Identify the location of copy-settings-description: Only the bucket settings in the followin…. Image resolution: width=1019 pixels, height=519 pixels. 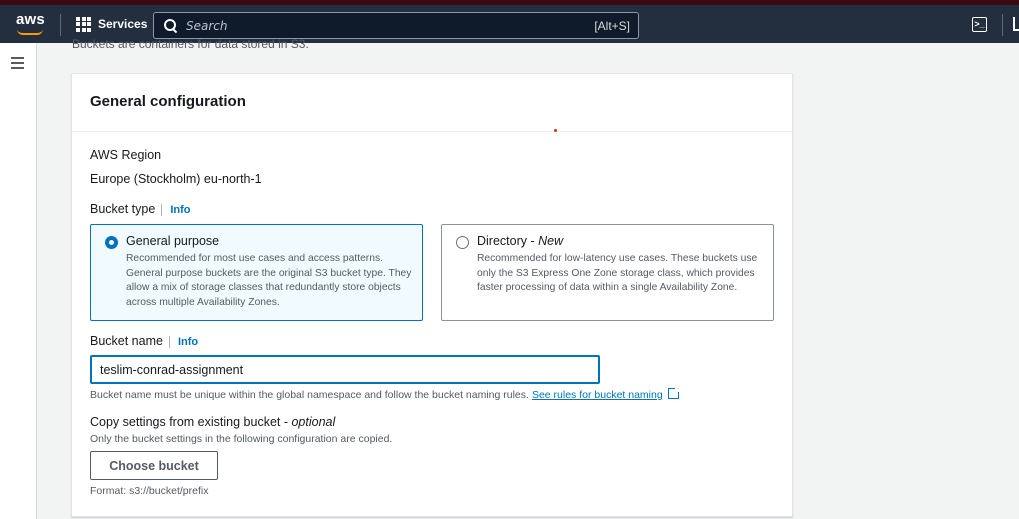
(241, 439).